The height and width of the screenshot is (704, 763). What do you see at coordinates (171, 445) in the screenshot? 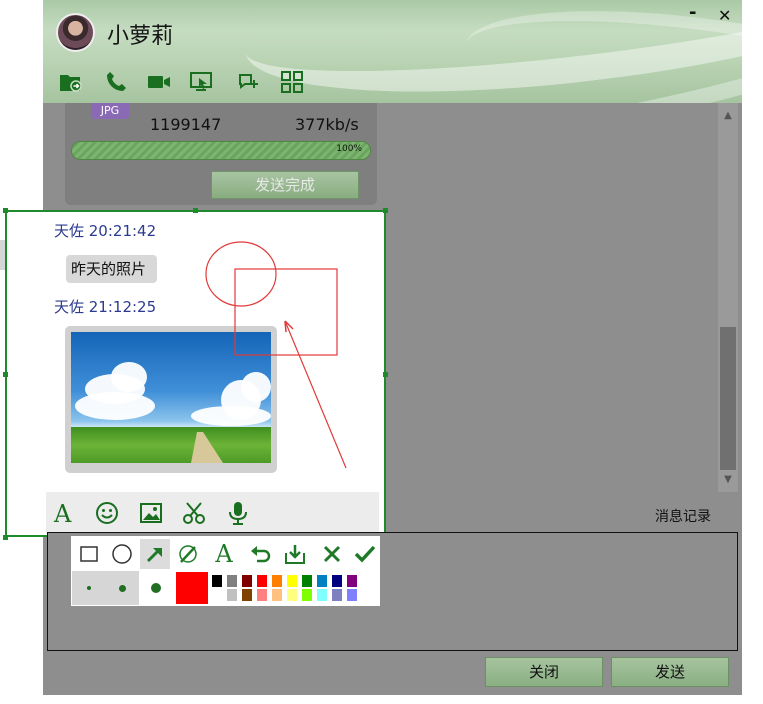
I see `grass-field` at bounding box center [171, 445].